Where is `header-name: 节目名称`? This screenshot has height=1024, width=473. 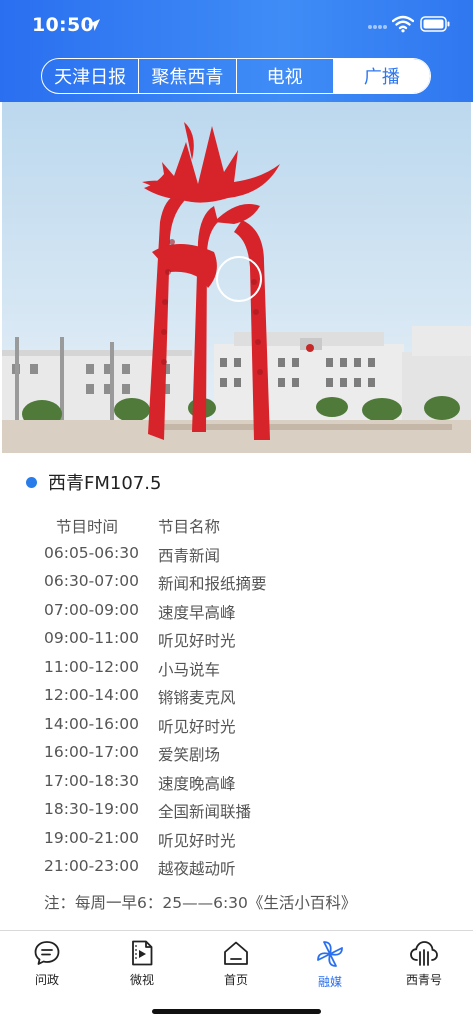 header-name: 节目名称 is located at coordinates (189, 527).